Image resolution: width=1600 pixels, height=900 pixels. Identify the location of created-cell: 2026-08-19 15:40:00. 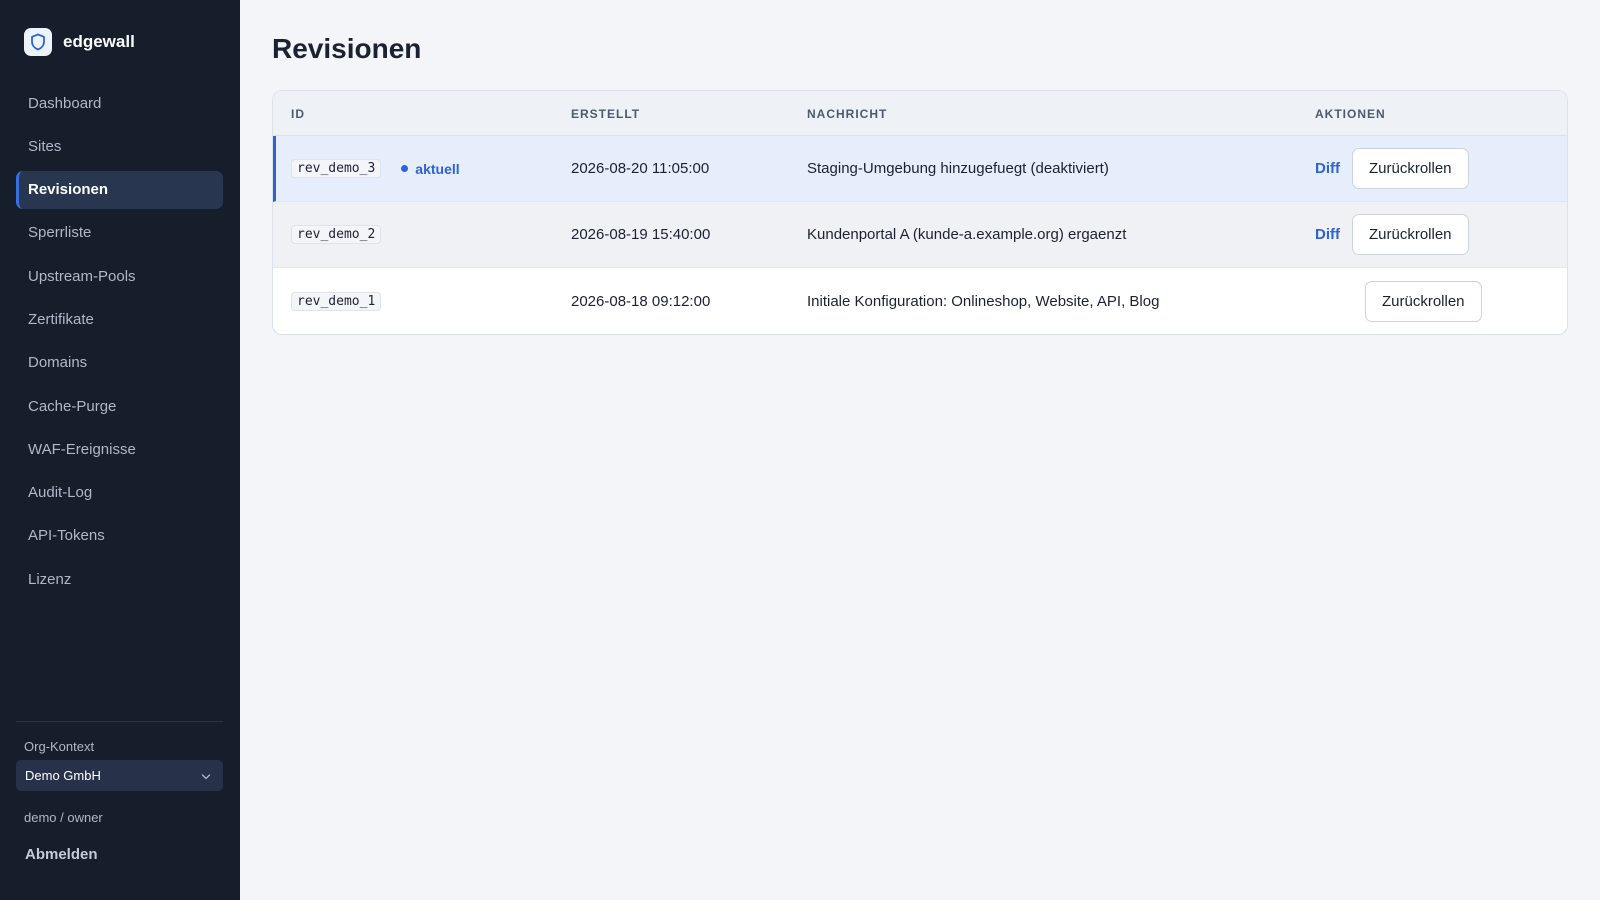
(641, 234).